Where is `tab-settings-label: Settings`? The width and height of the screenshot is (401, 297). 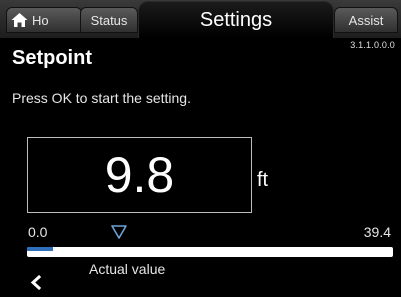 tab-settings-label: Settings is located at coordinates (236, 19).